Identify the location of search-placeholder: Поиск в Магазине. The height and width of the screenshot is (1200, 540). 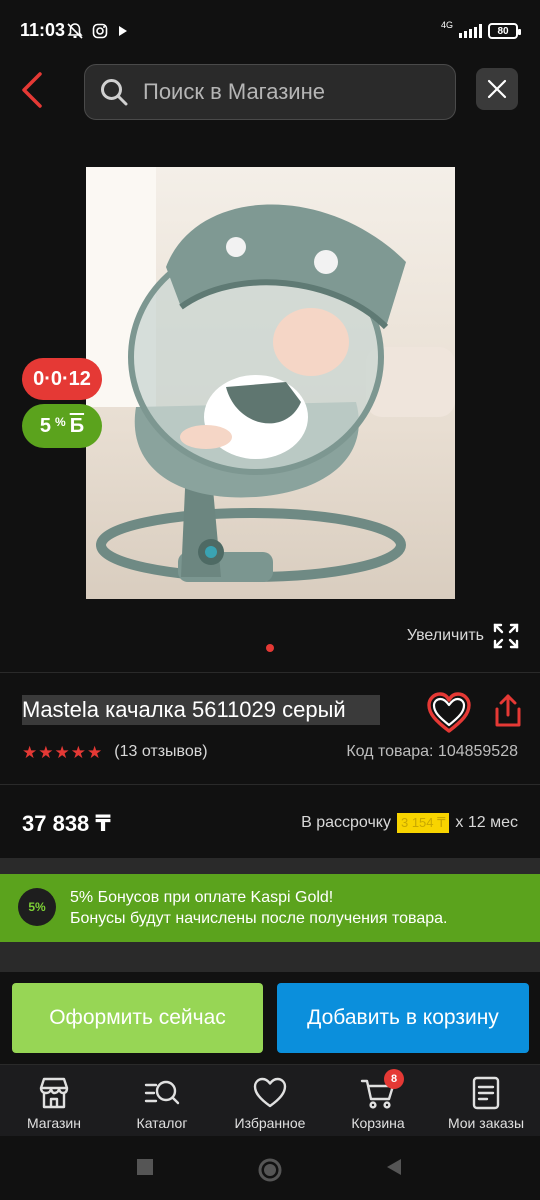
(234, 91).